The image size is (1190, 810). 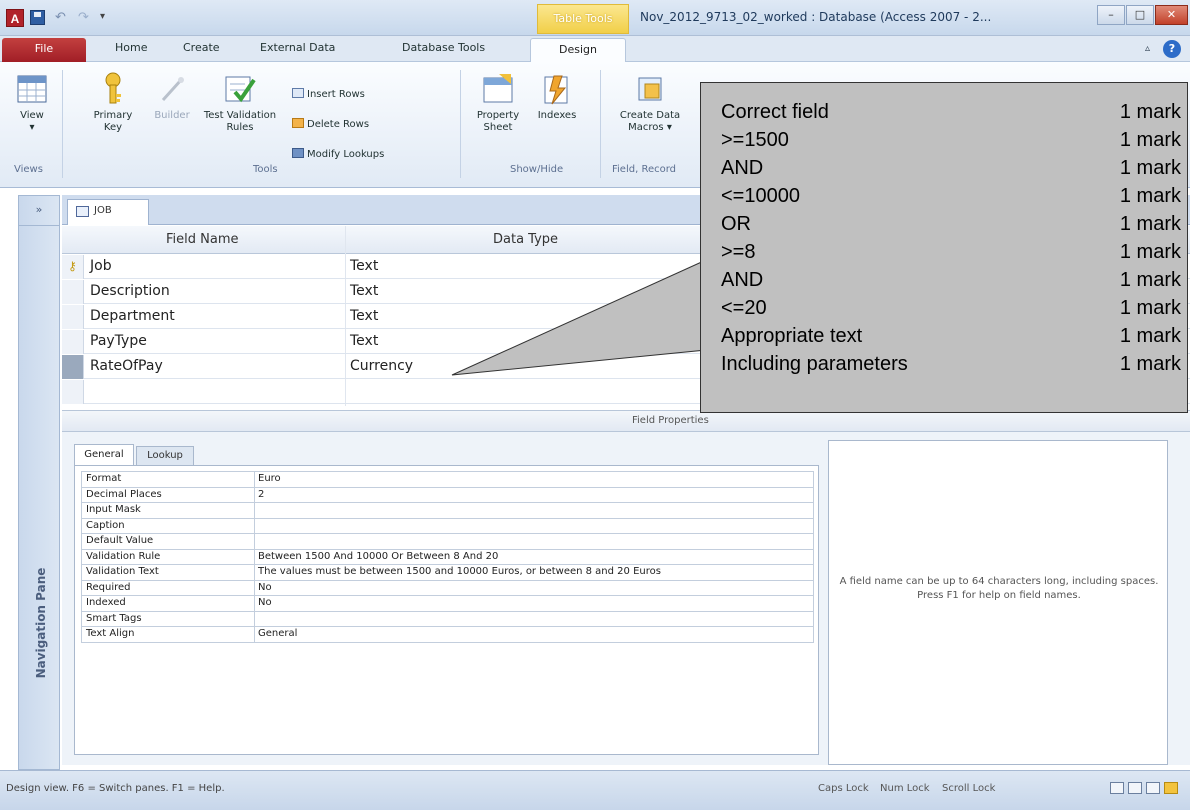 What do you see at coordinates (104, 455) in the screenshot?
I see `tab-general: General` at bounding box center [104, 455].